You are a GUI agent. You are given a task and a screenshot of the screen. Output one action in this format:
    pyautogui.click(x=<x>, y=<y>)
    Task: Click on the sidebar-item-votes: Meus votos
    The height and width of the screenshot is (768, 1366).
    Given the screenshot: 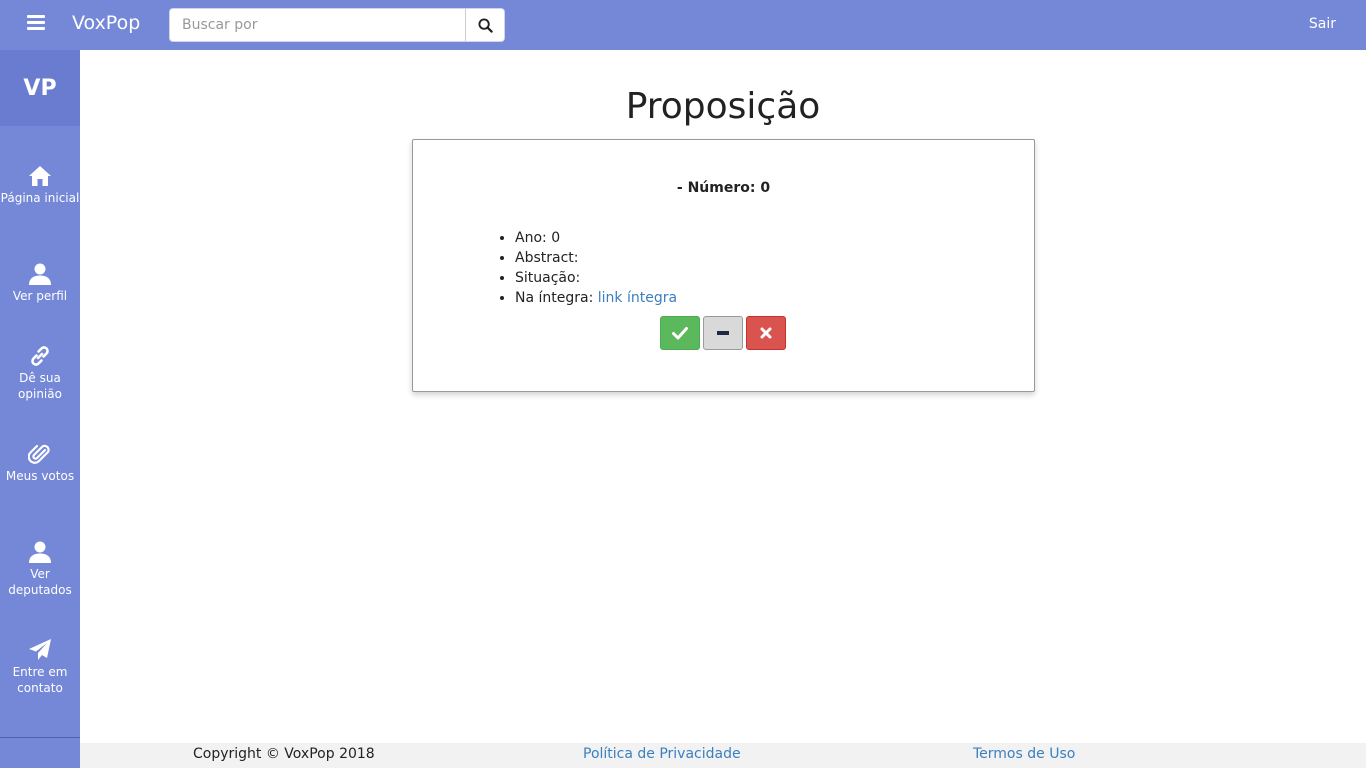 What is the action you would take?
    pyautogui.click(x=40, y=463)
    